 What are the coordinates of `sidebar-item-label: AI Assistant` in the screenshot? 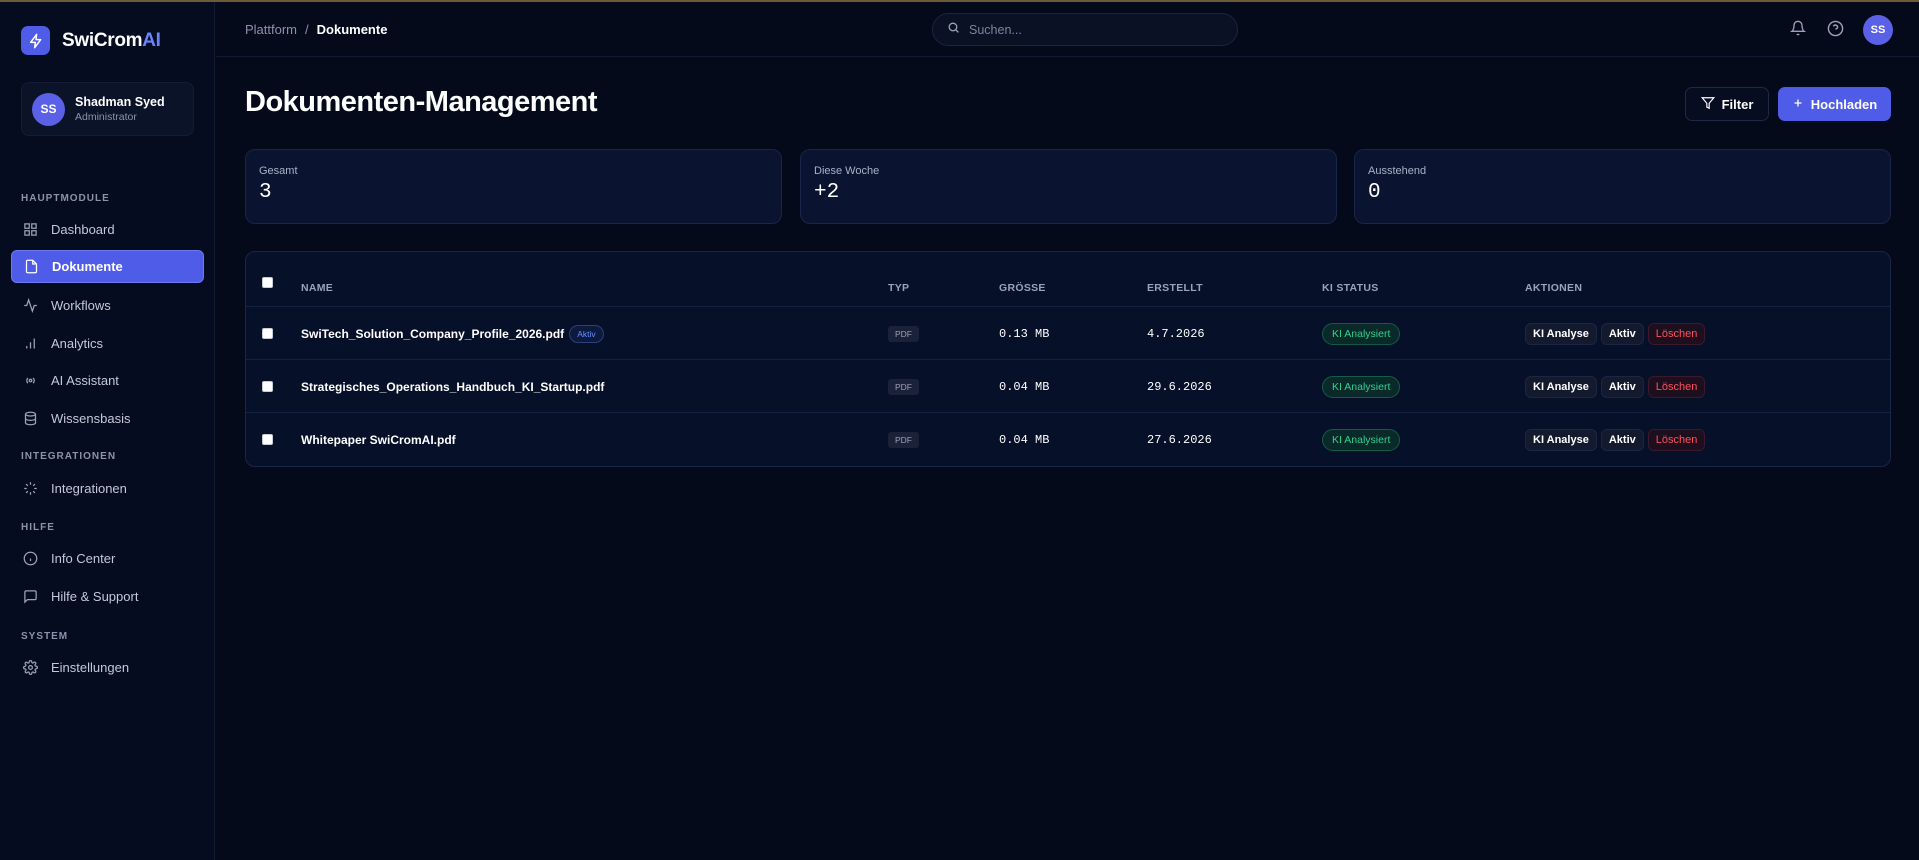 It's located at (85, 380).